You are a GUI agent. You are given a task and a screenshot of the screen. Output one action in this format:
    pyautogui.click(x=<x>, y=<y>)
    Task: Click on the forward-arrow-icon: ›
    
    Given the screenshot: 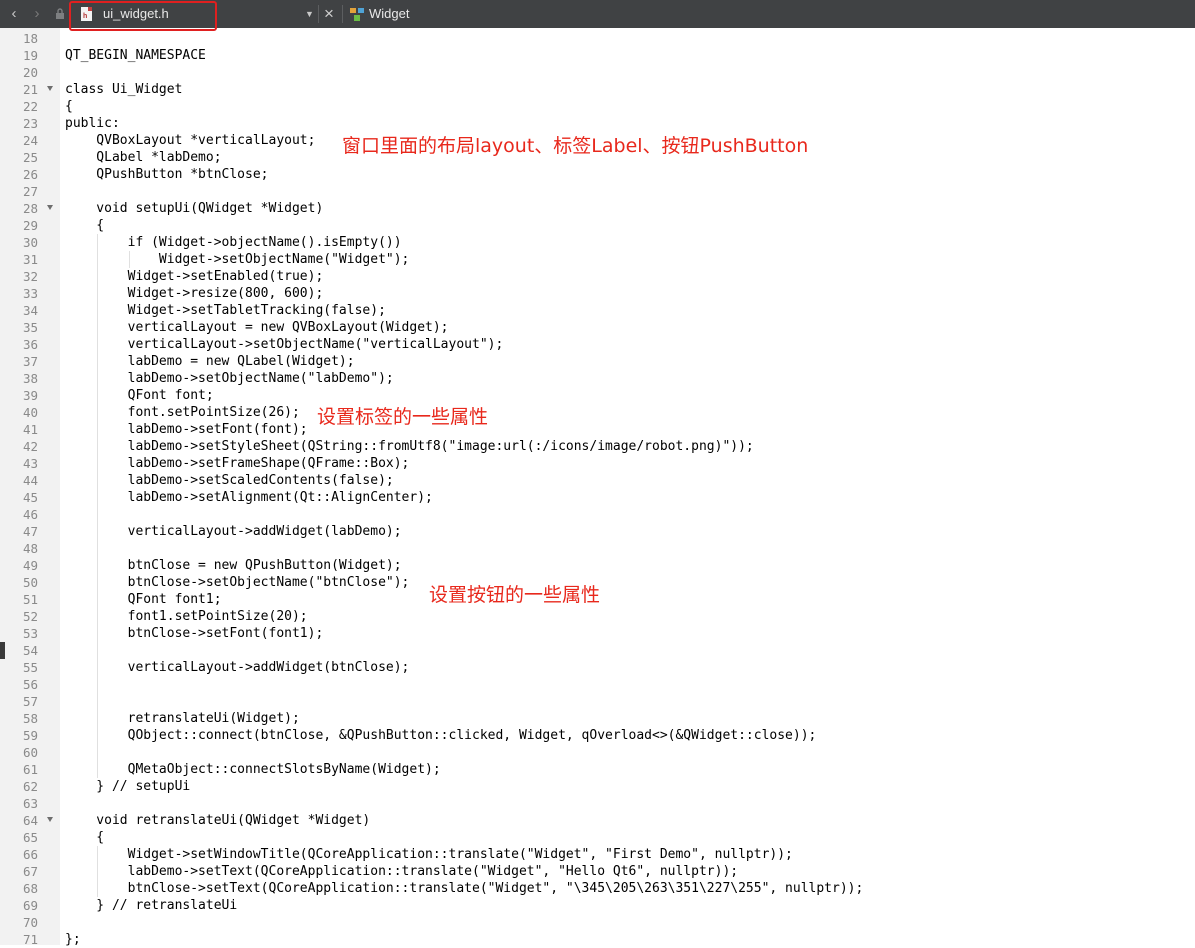 What is the action you would take?
    pyautogui.click(x=37, y=14)
    